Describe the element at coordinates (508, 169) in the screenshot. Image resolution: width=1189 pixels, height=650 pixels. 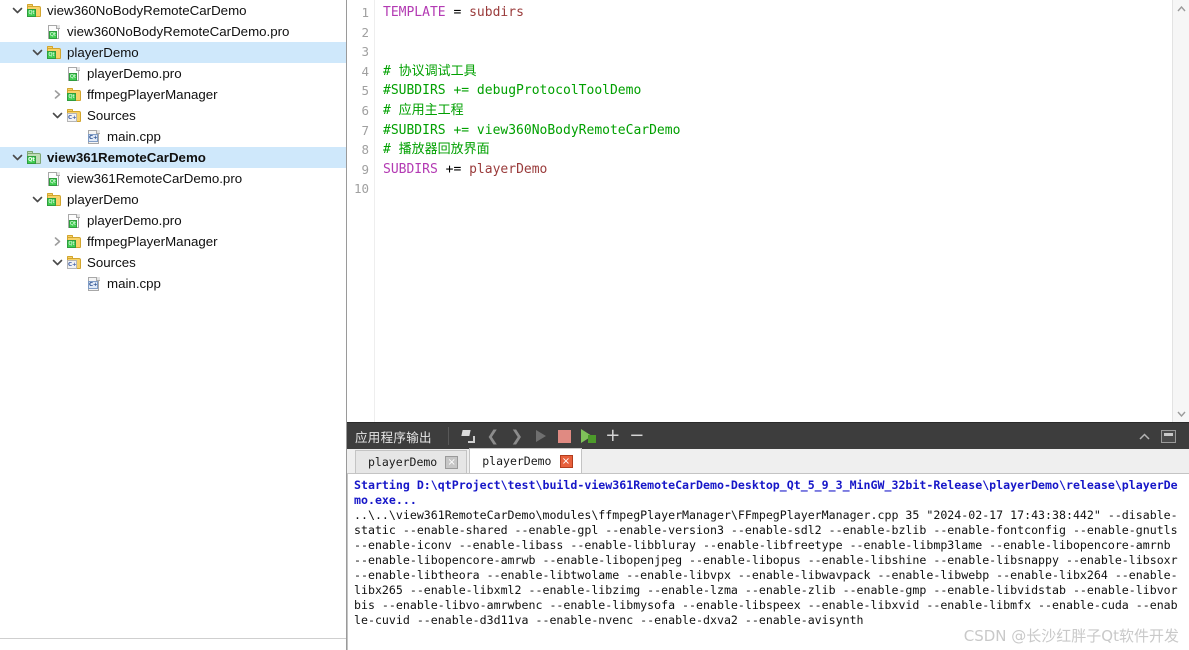
I see `code-token: playerDemo` at that location.